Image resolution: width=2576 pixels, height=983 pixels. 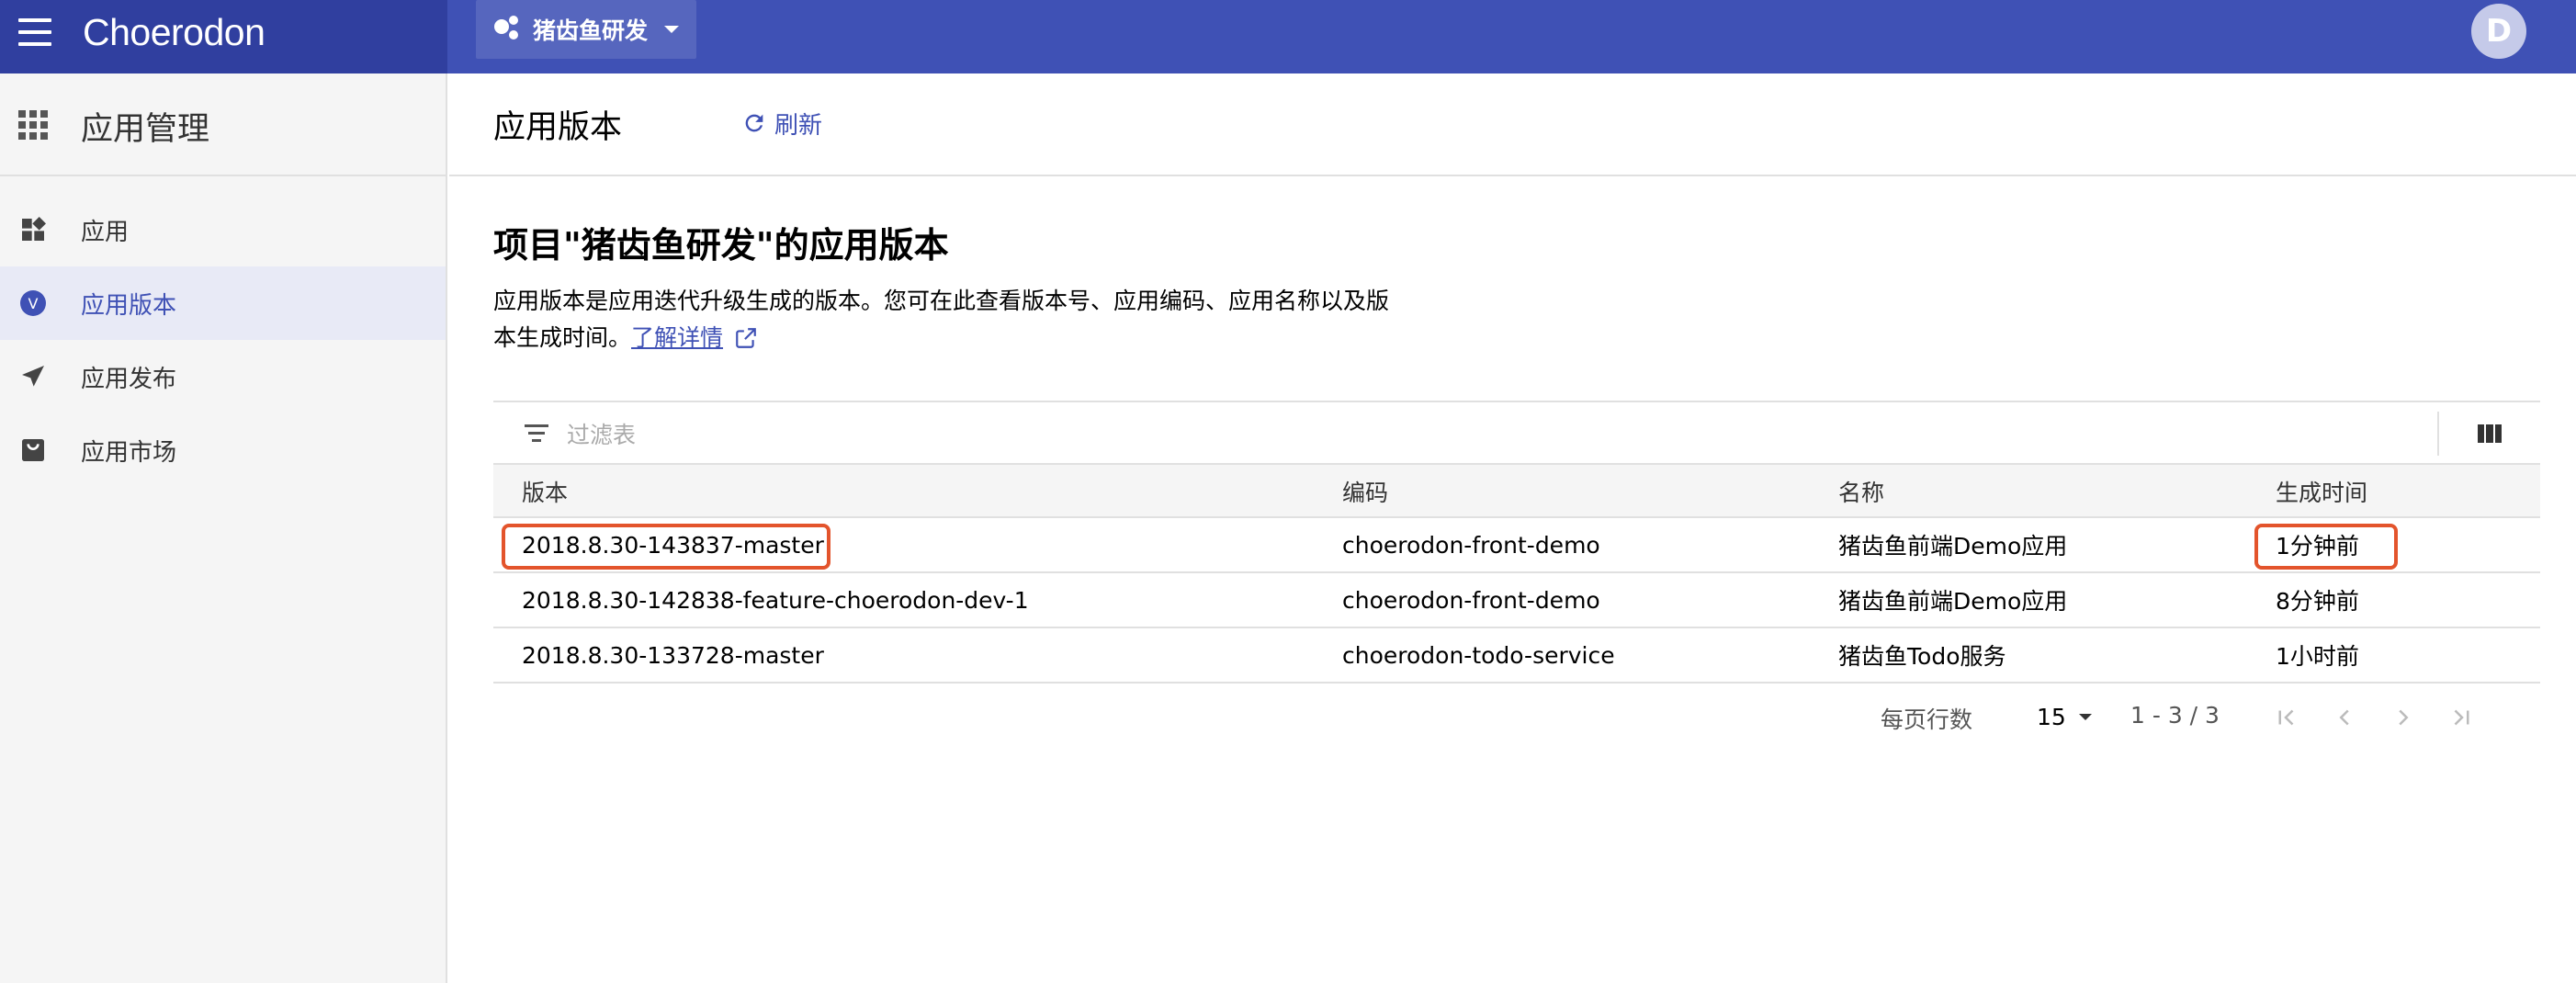 What do you see at coordinates (1348, 434) in the screenshot?
I see `filter-input` at bounding box center [1348, 434].